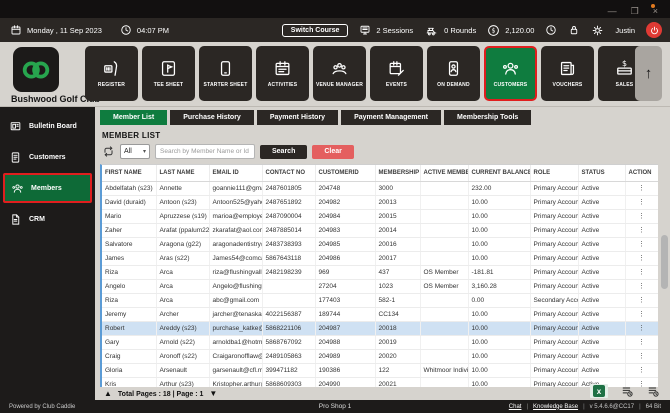  I want to click on tab-purchase-history: Purchase History, so click(212, 117).